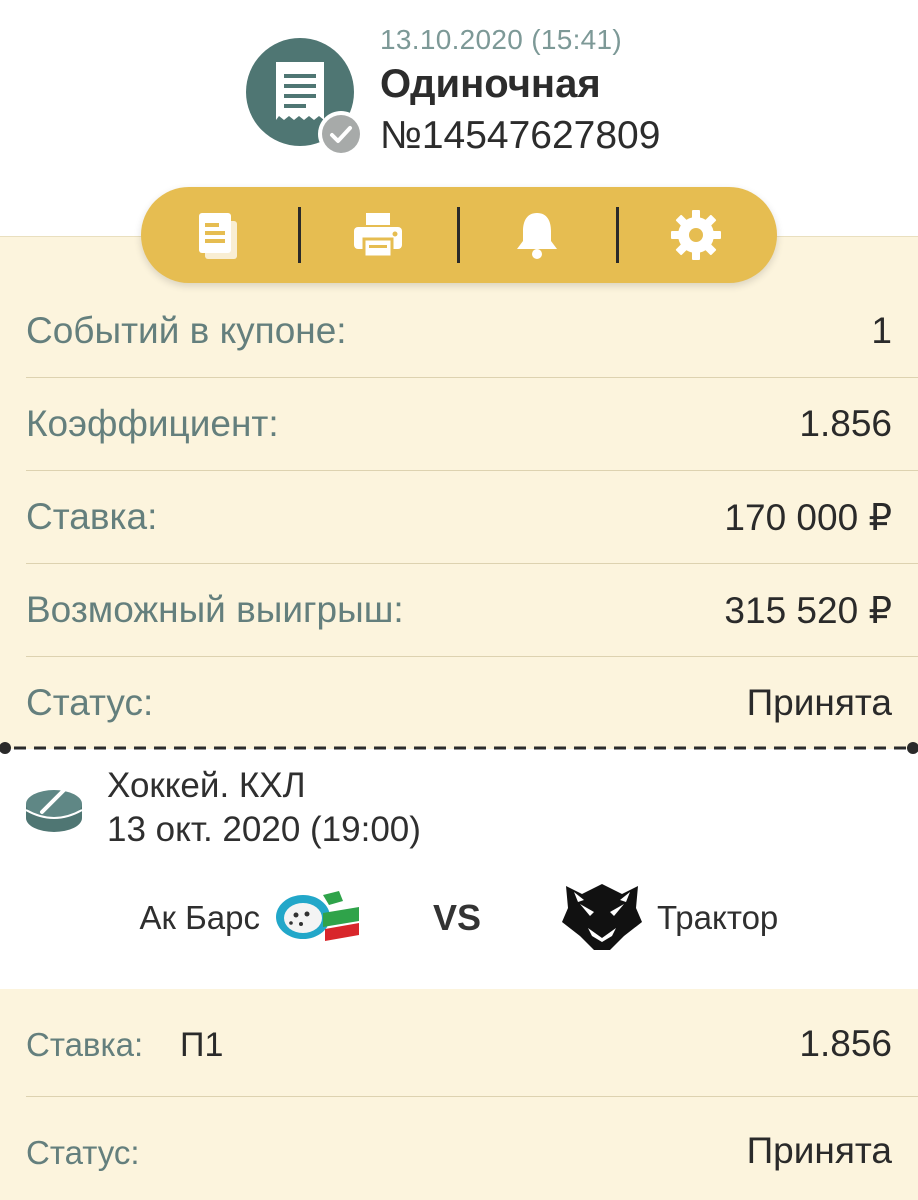 The height and width of the screenshot is (1200, 918). Describe the element at coordinates (85, 1044) in the screenshot. I see `bet-stake-label: Ставка:` at that location.